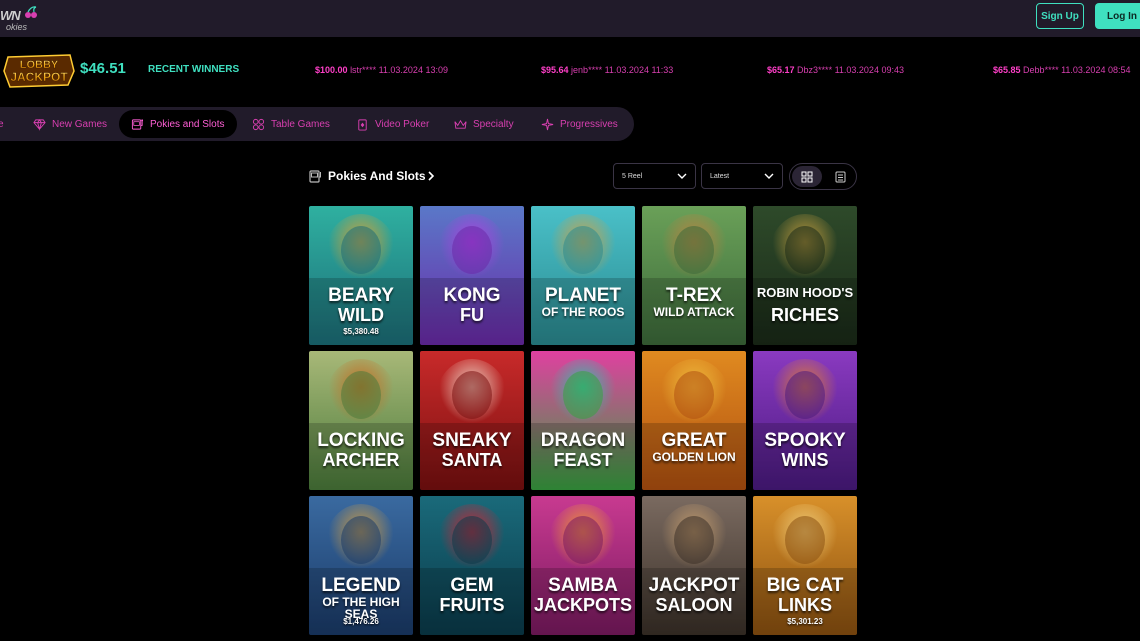 Image resolution: width=1140 pixels, height=641 pixels. Describe the element at coordinates (361, 295) in the screenshot. I see `game-title-line1: BEARY` at that location.